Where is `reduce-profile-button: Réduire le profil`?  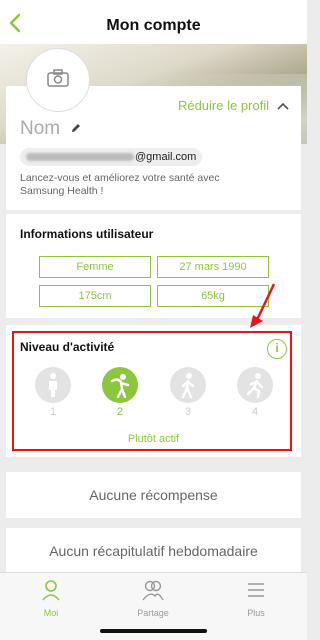
reduce-profile-button: Réduire le profil is located at coordinates (233, 105).